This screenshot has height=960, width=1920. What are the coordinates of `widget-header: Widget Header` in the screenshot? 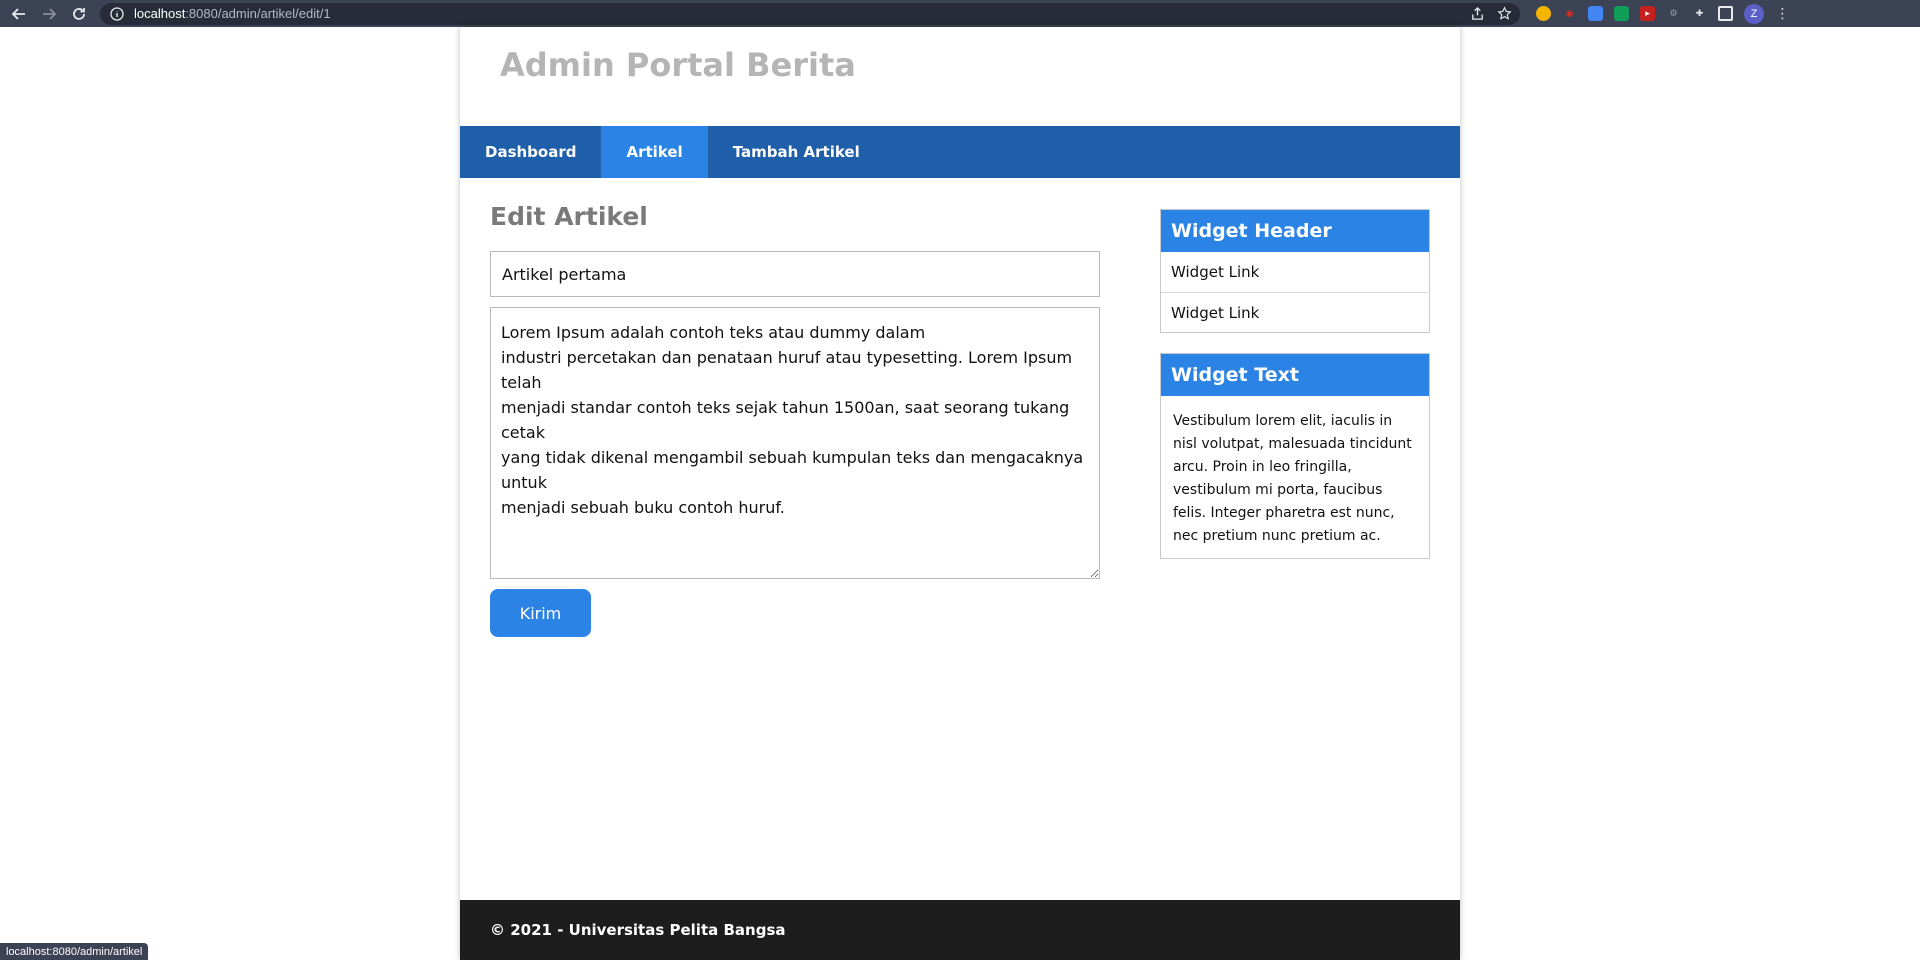 It's located at (1295, 231).